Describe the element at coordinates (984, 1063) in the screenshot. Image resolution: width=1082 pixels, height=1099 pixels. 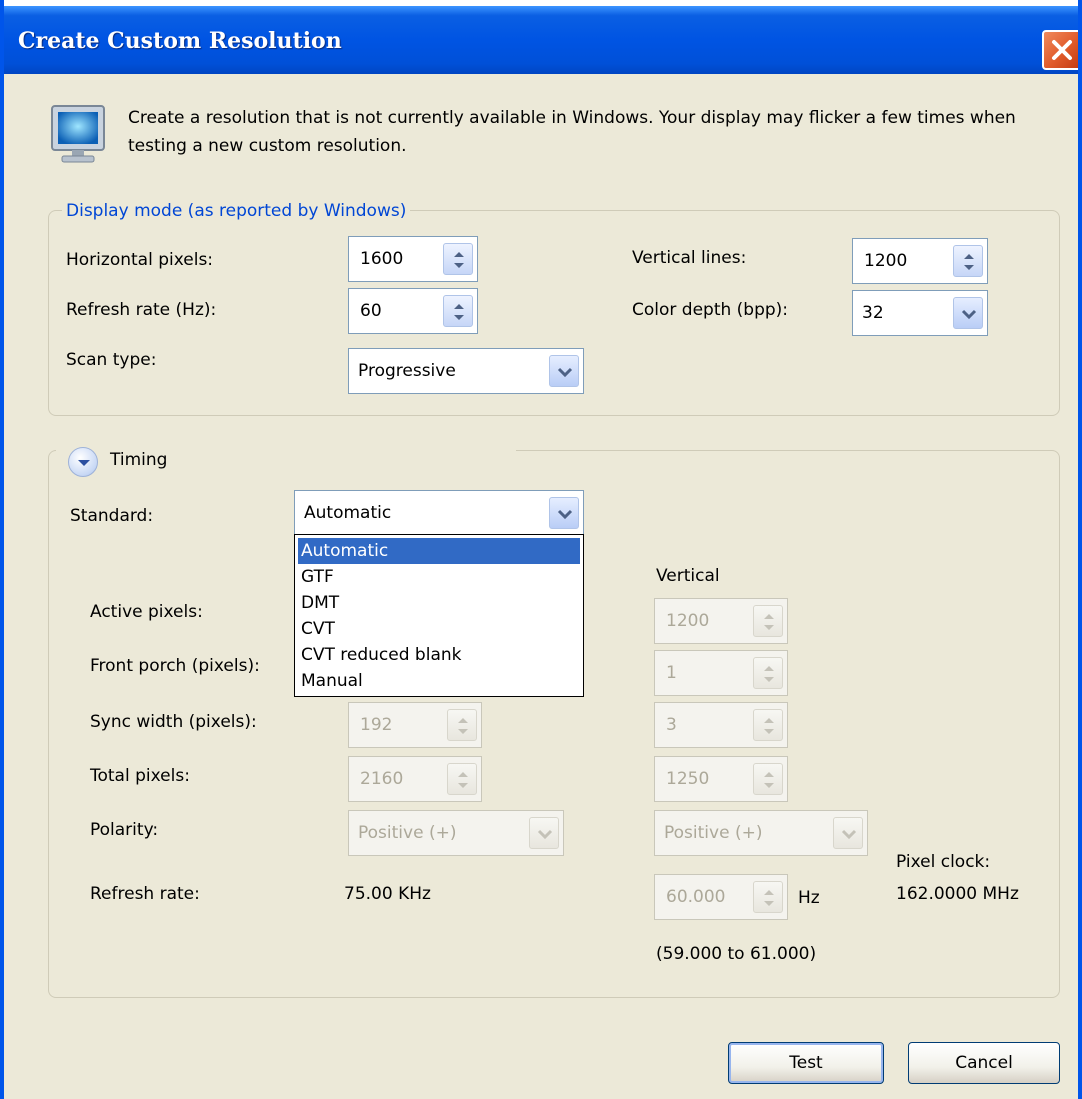
I see `cancel-button: Cancel` at that location.